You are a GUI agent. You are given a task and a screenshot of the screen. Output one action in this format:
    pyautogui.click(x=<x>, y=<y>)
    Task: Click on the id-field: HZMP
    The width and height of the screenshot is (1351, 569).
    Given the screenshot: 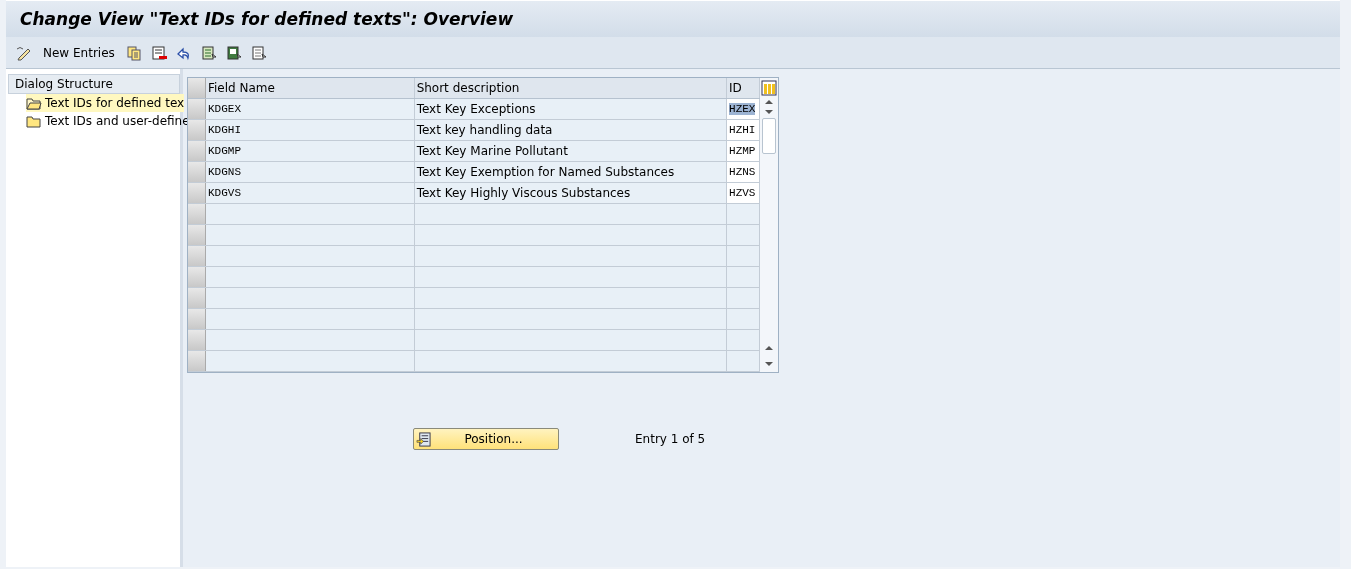 What is the action you would take?
    pyautogui.click(x=743, y=151)
    